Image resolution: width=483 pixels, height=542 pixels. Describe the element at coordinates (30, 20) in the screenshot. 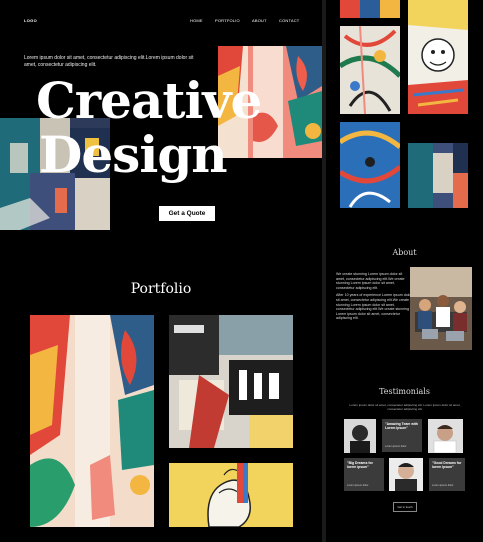

I see `logo: LOGO` at that location.